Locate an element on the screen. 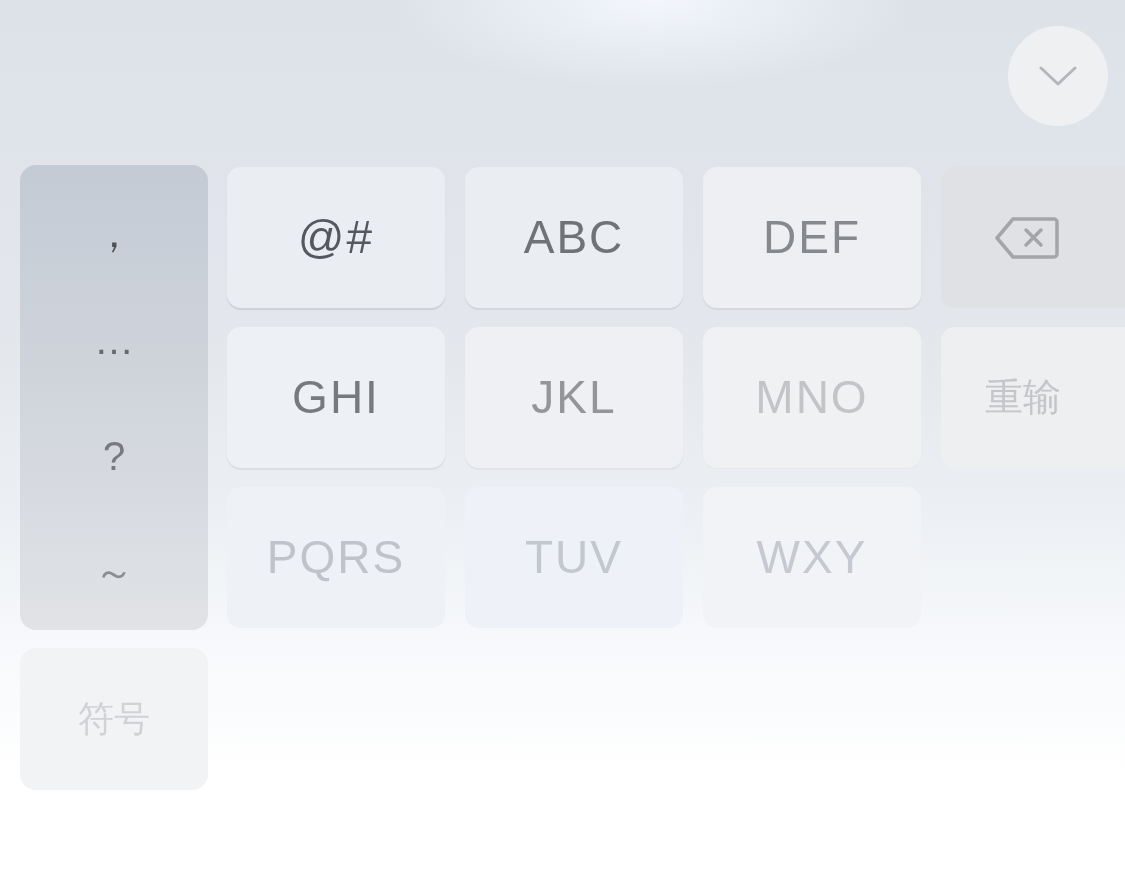 The height and width of the screenshot is (879, 1125). backspace-button is located at coordinates (1033, 237).